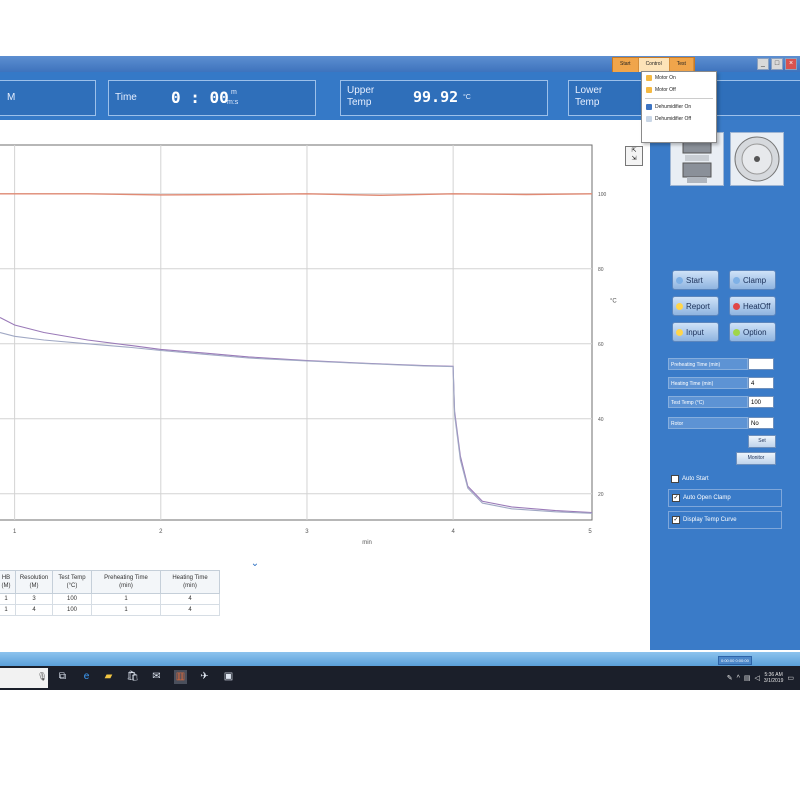  I want to click on display-temp-curve-checkbox: ✓, so click(676, 520).